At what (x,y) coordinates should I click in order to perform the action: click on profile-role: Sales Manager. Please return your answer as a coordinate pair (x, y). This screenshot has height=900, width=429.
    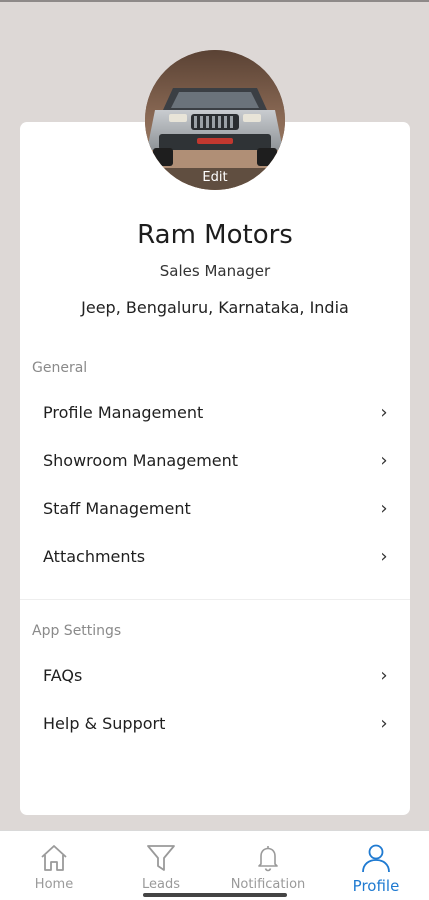
    Looking at the image, I should click on (215, 271).